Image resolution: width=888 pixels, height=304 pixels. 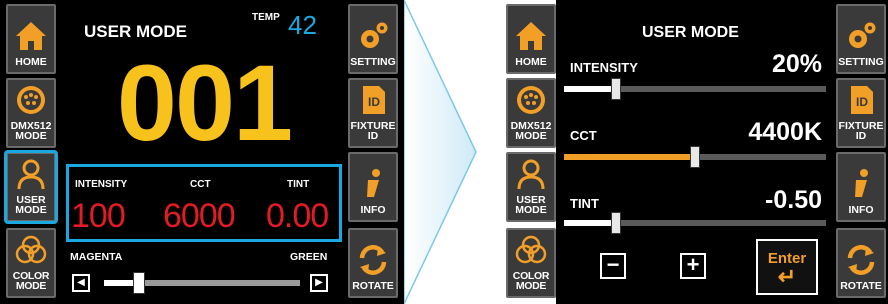 I want to click on intensity-slider-thumb, so click(x=616, y=89).